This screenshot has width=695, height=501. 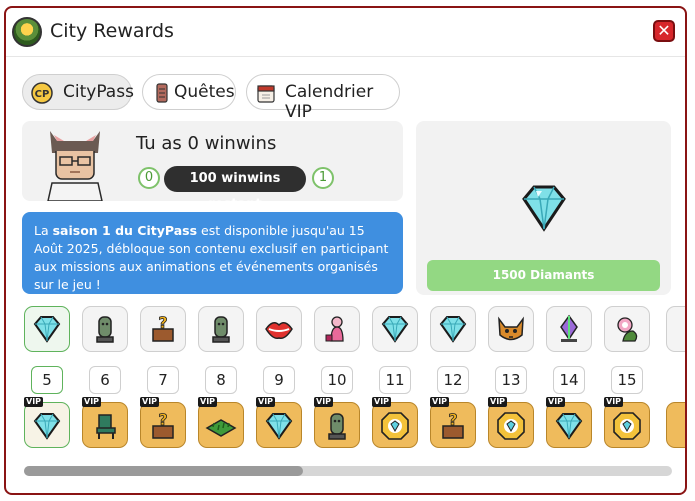 I want to click on scrollbar-thumb, so click(x=163, y=471).